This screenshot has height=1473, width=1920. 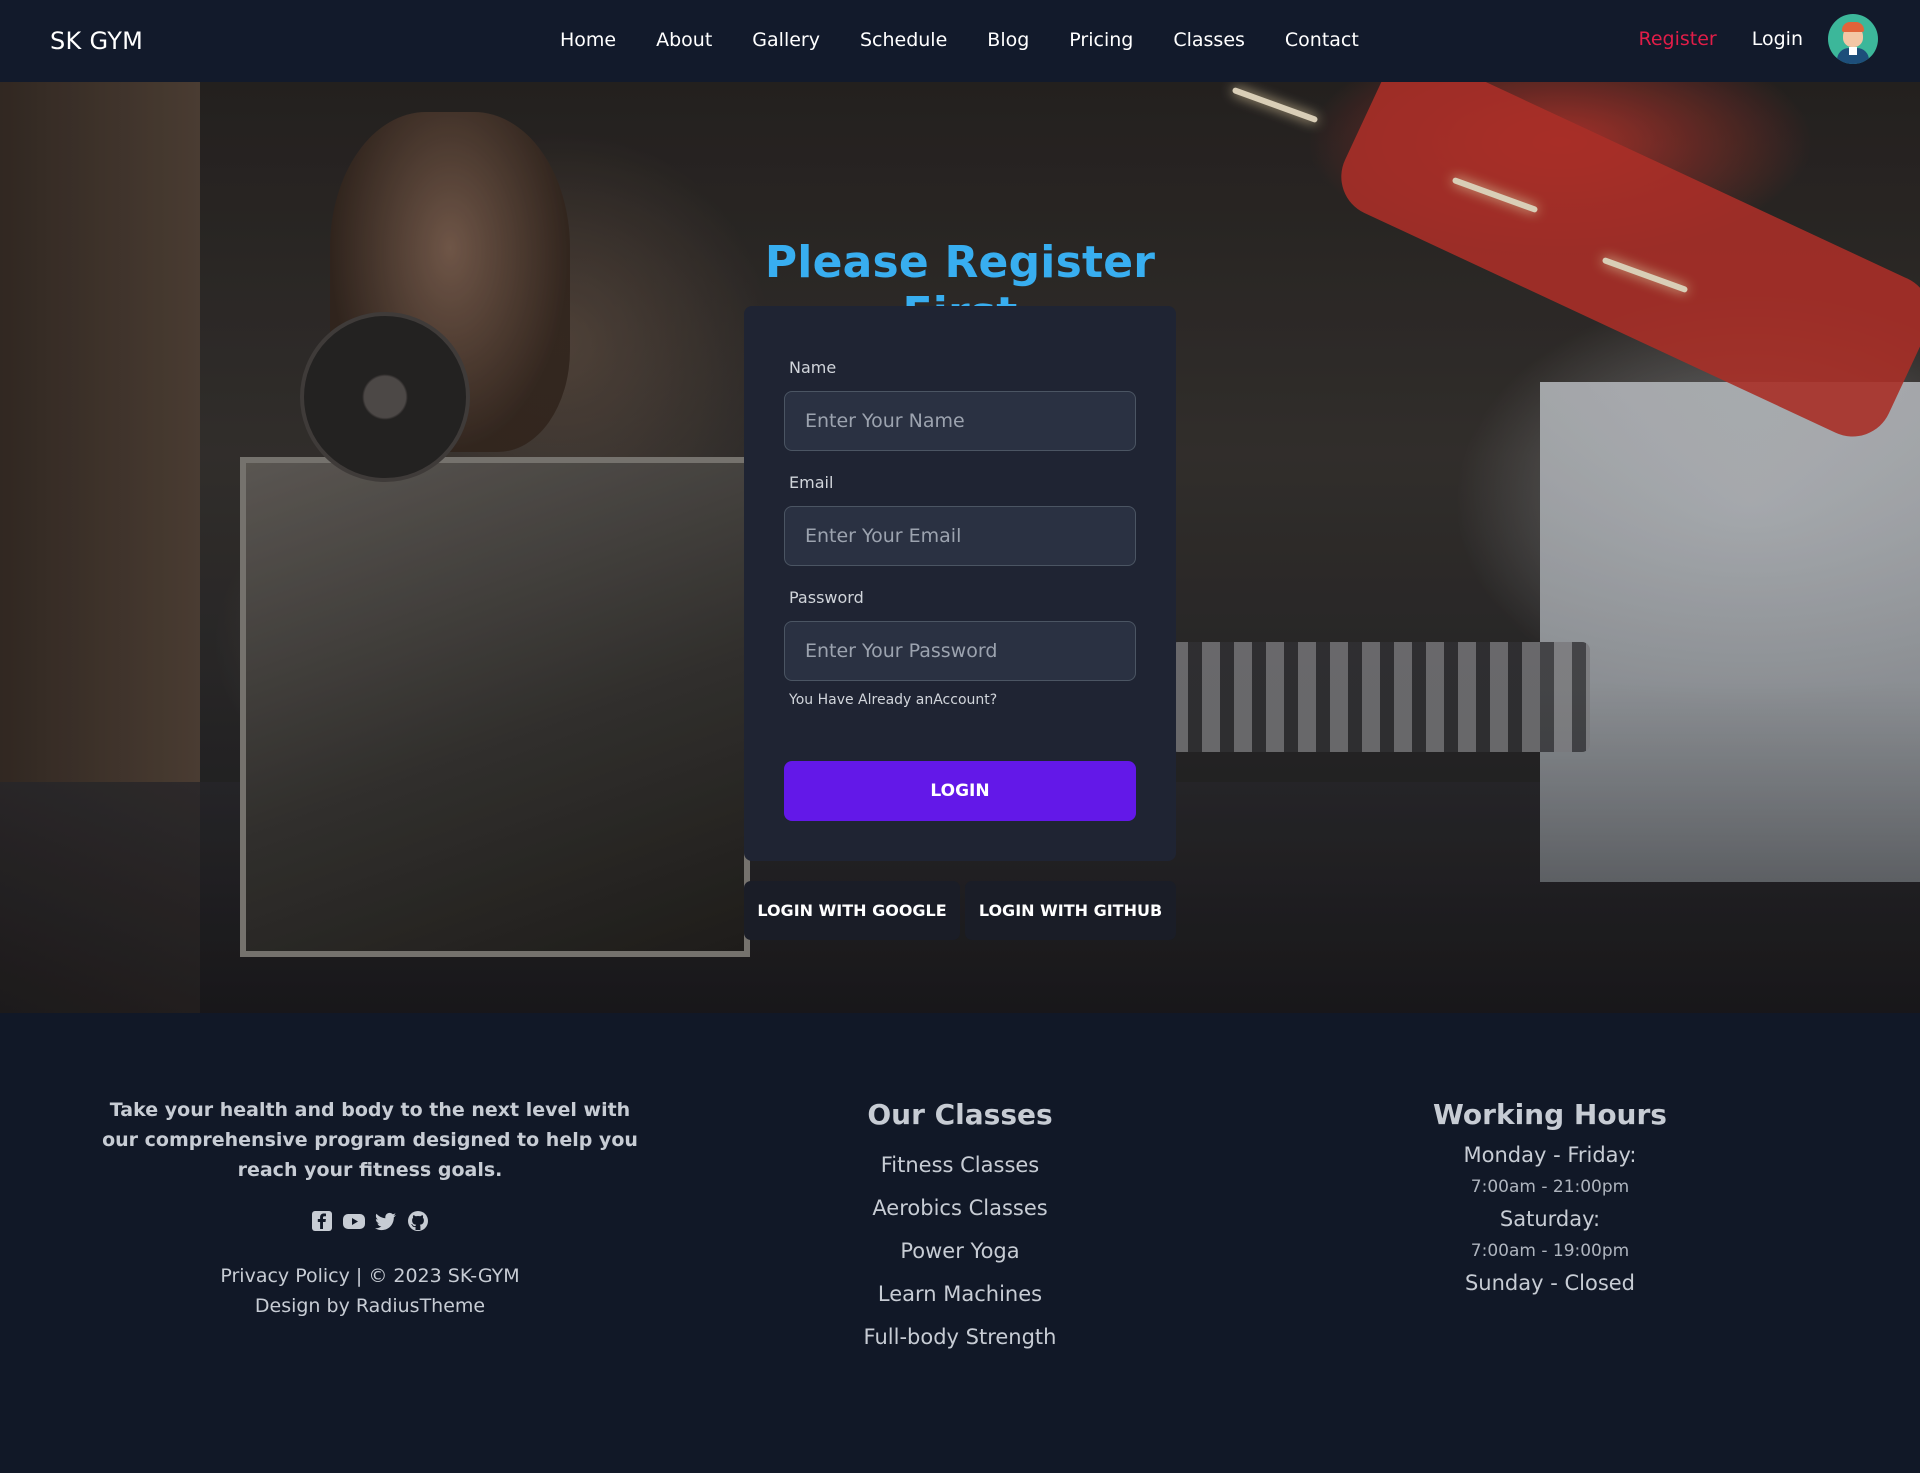 I want to click on class-item: Learn Machines, so click(x=960, y=1294).